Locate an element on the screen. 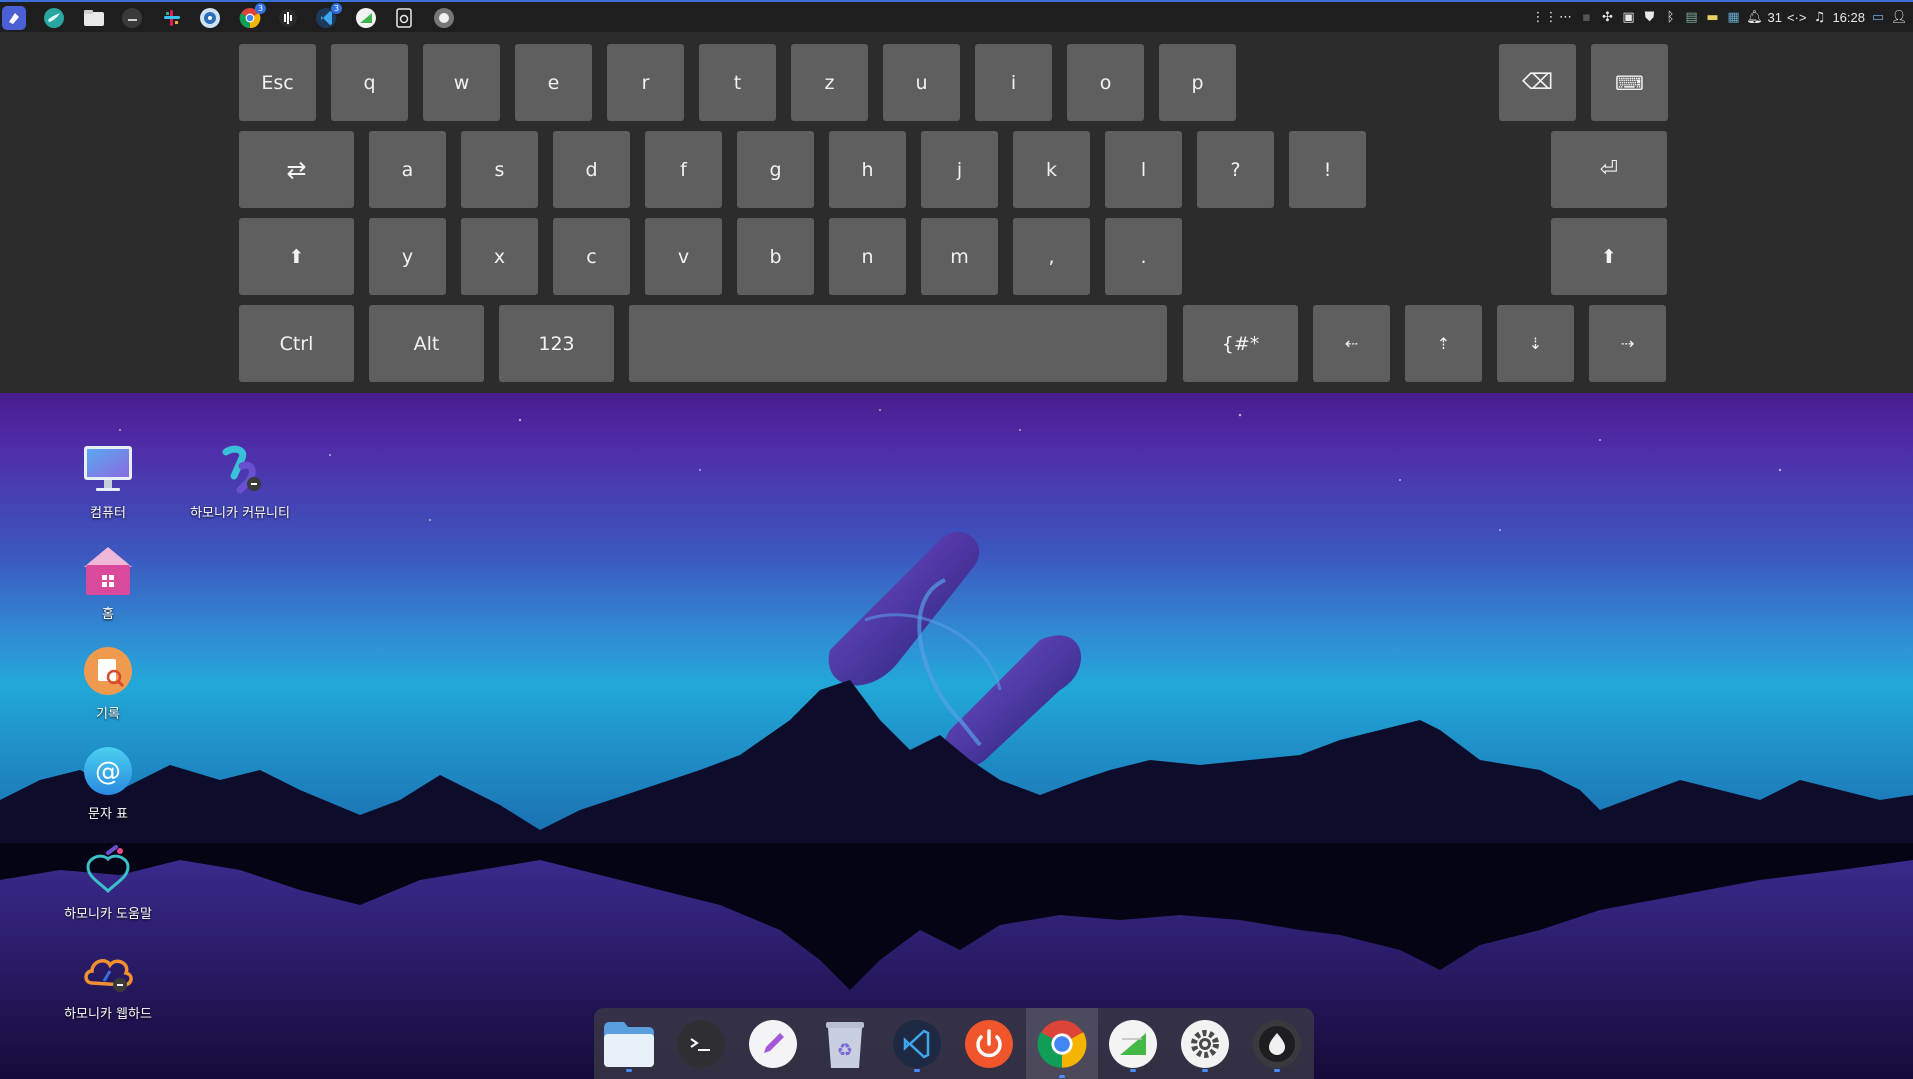  key-f: f is located at coordinates (683, 169).